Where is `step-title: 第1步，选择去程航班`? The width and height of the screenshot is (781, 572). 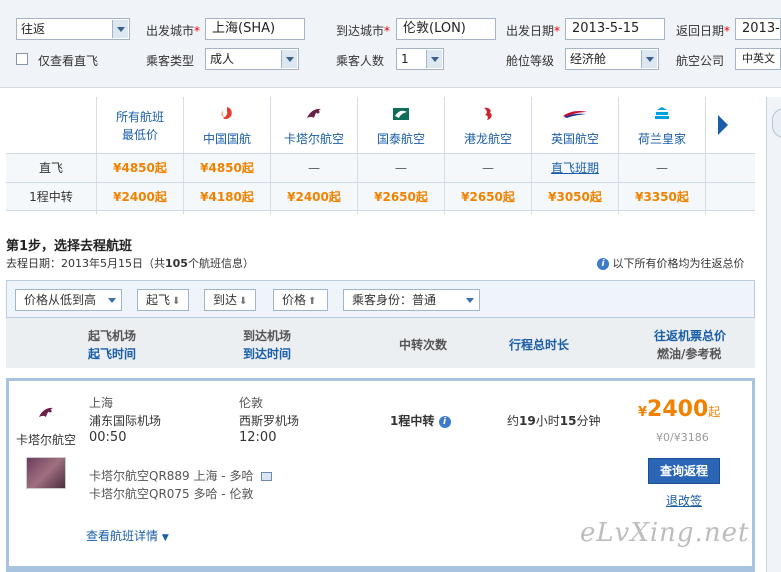
step-title: 第1步，选择去程航班 is located at coordinates (69, 246).